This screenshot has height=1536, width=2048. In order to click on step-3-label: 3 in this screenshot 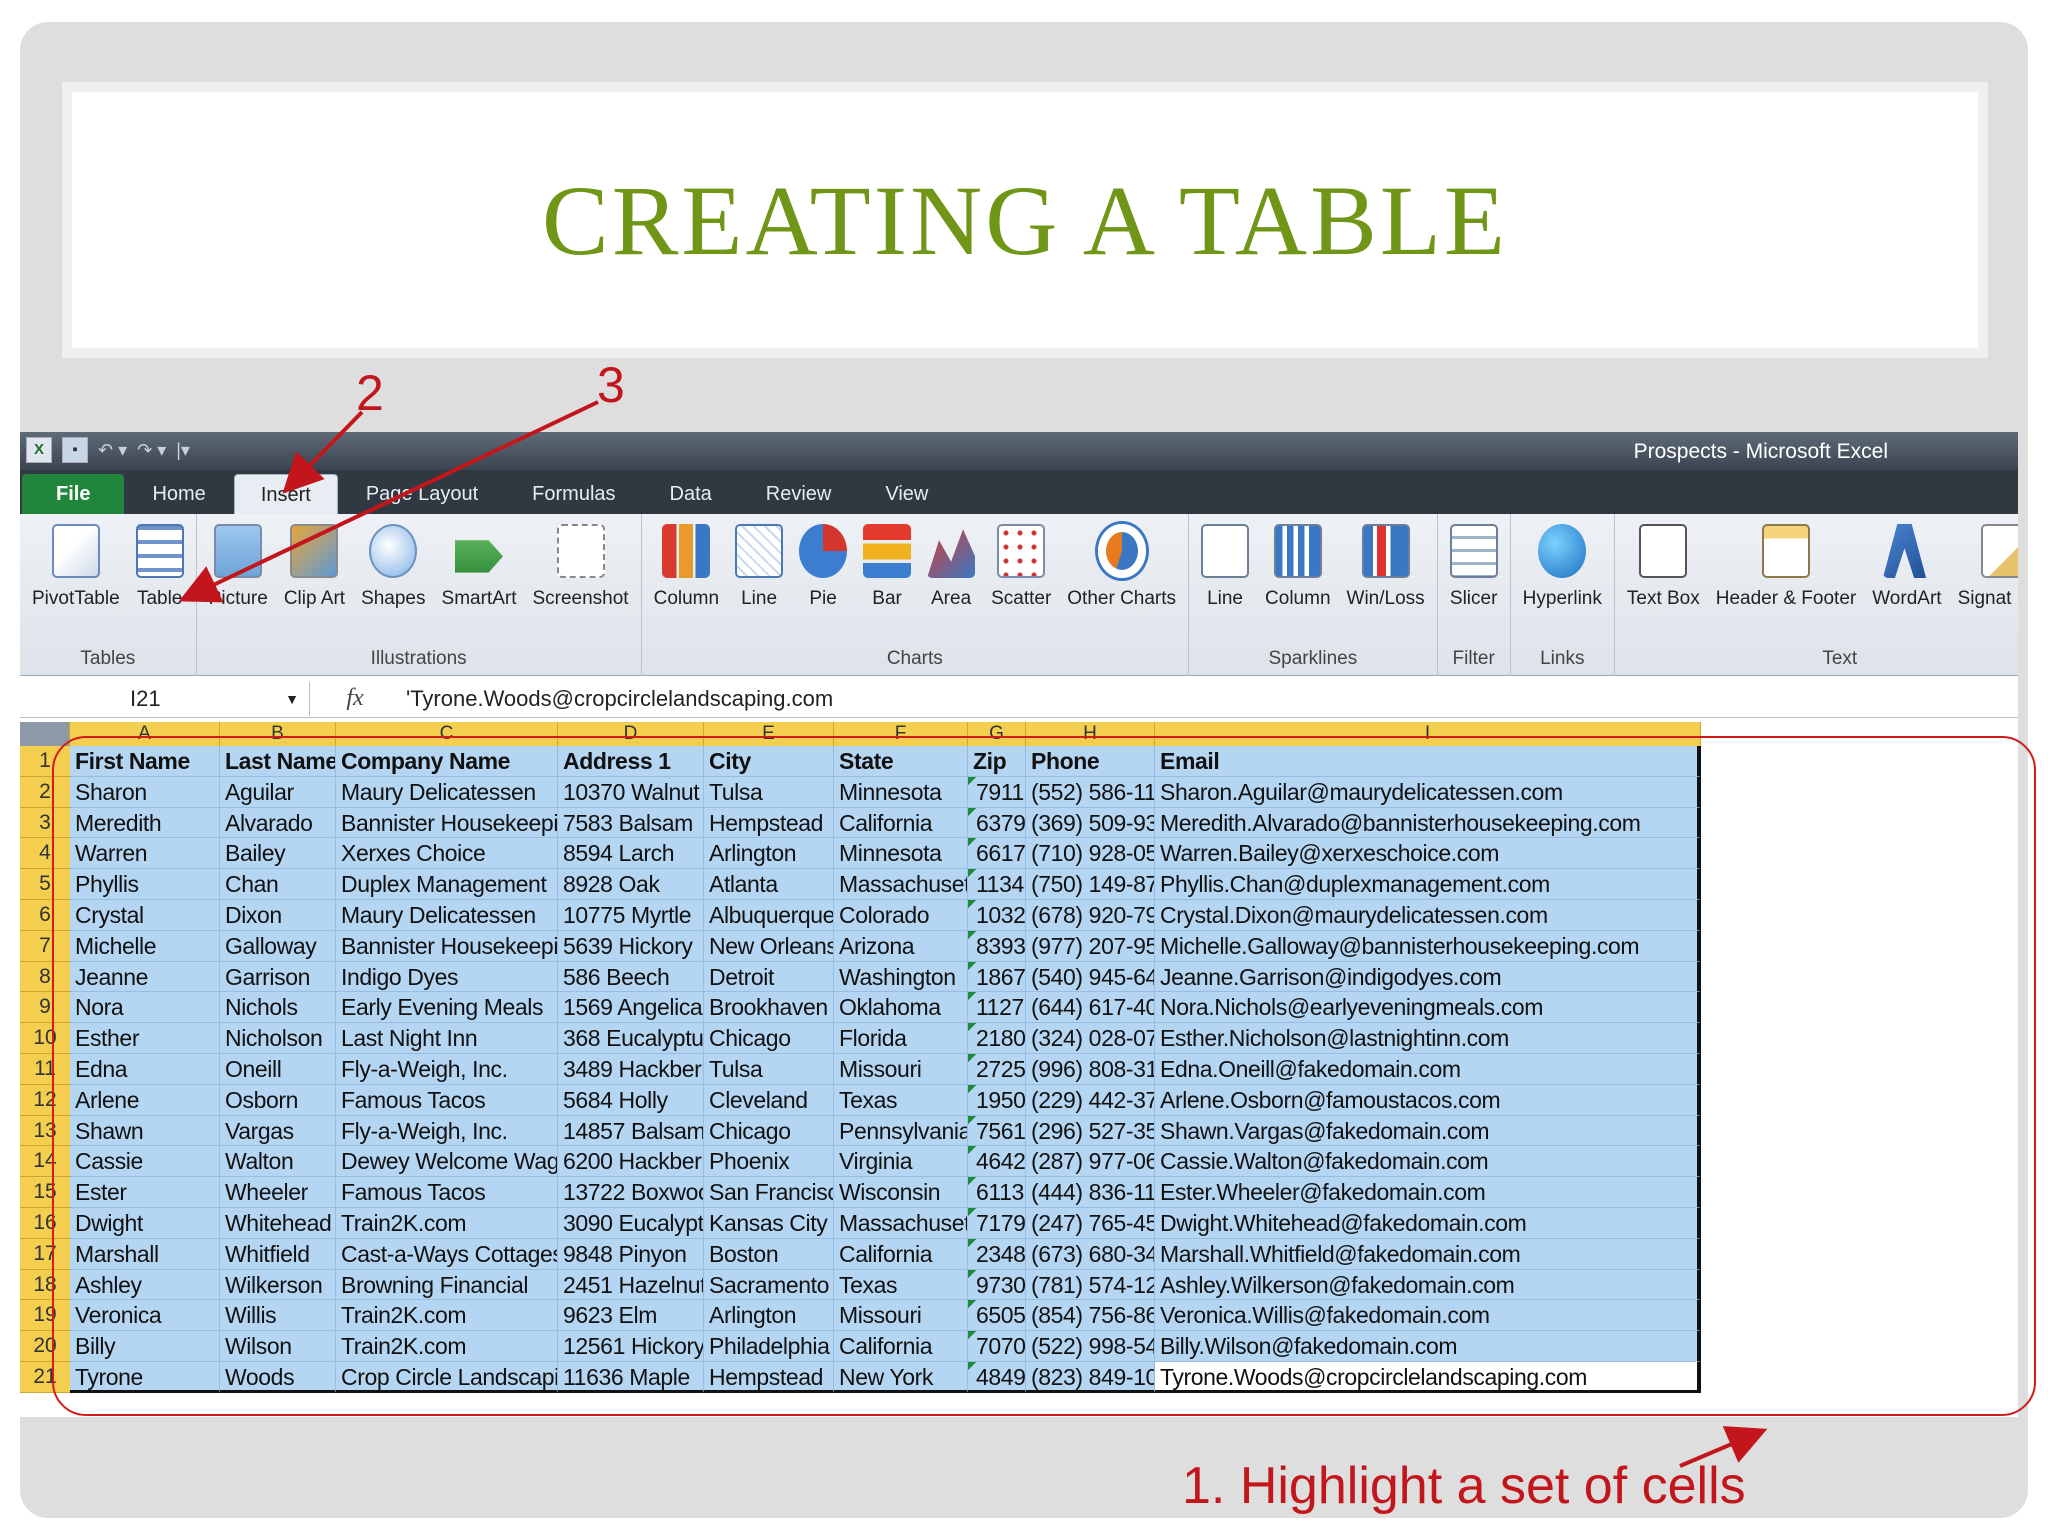, I will do `click(611, 385)`.